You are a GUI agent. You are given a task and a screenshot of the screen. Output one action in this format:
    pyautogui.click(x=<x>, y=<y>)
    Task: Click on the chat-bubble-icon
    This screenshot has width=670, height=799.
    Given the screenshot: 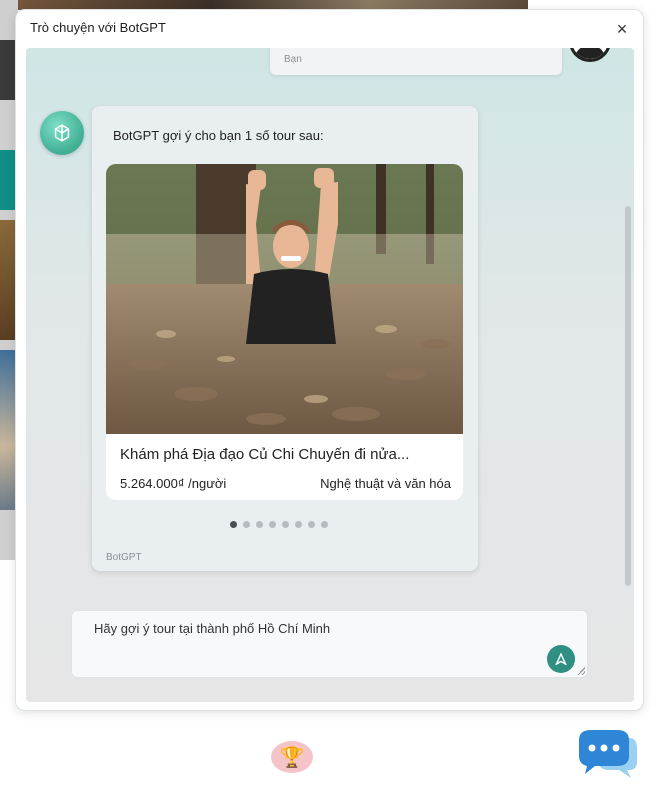 What is the action you would take?
    pyautogui.click(x=608, y=755)
    